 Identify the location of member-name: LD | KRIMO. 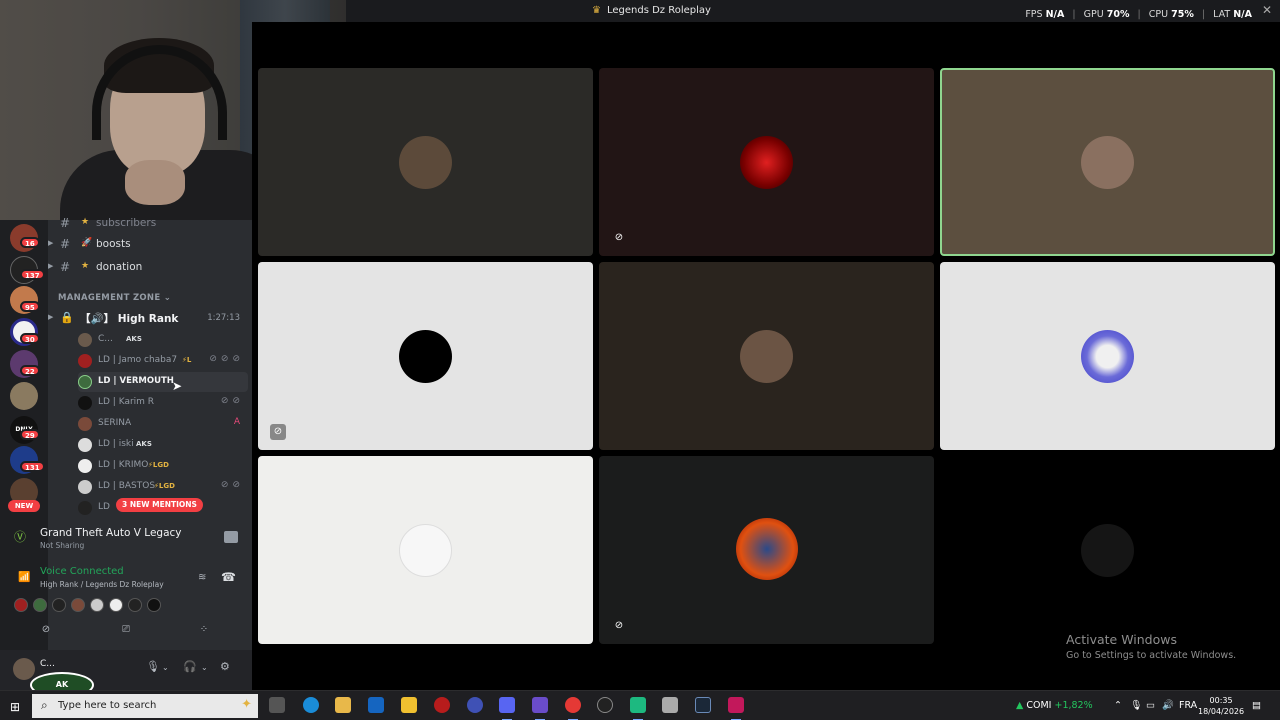
(123, 465).